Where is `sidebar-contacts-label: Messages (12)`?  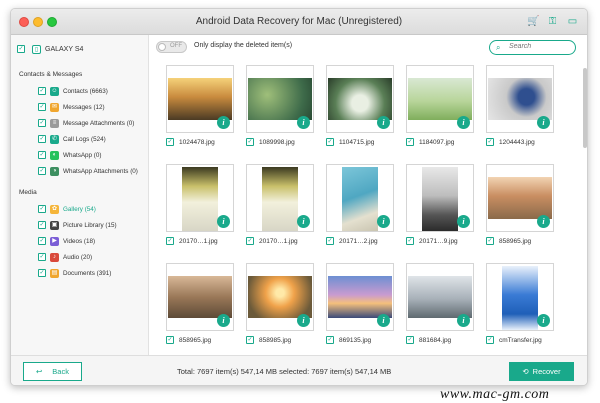
sidebar-contacts-label: Messages (12) is located at coordinates (84, 107).